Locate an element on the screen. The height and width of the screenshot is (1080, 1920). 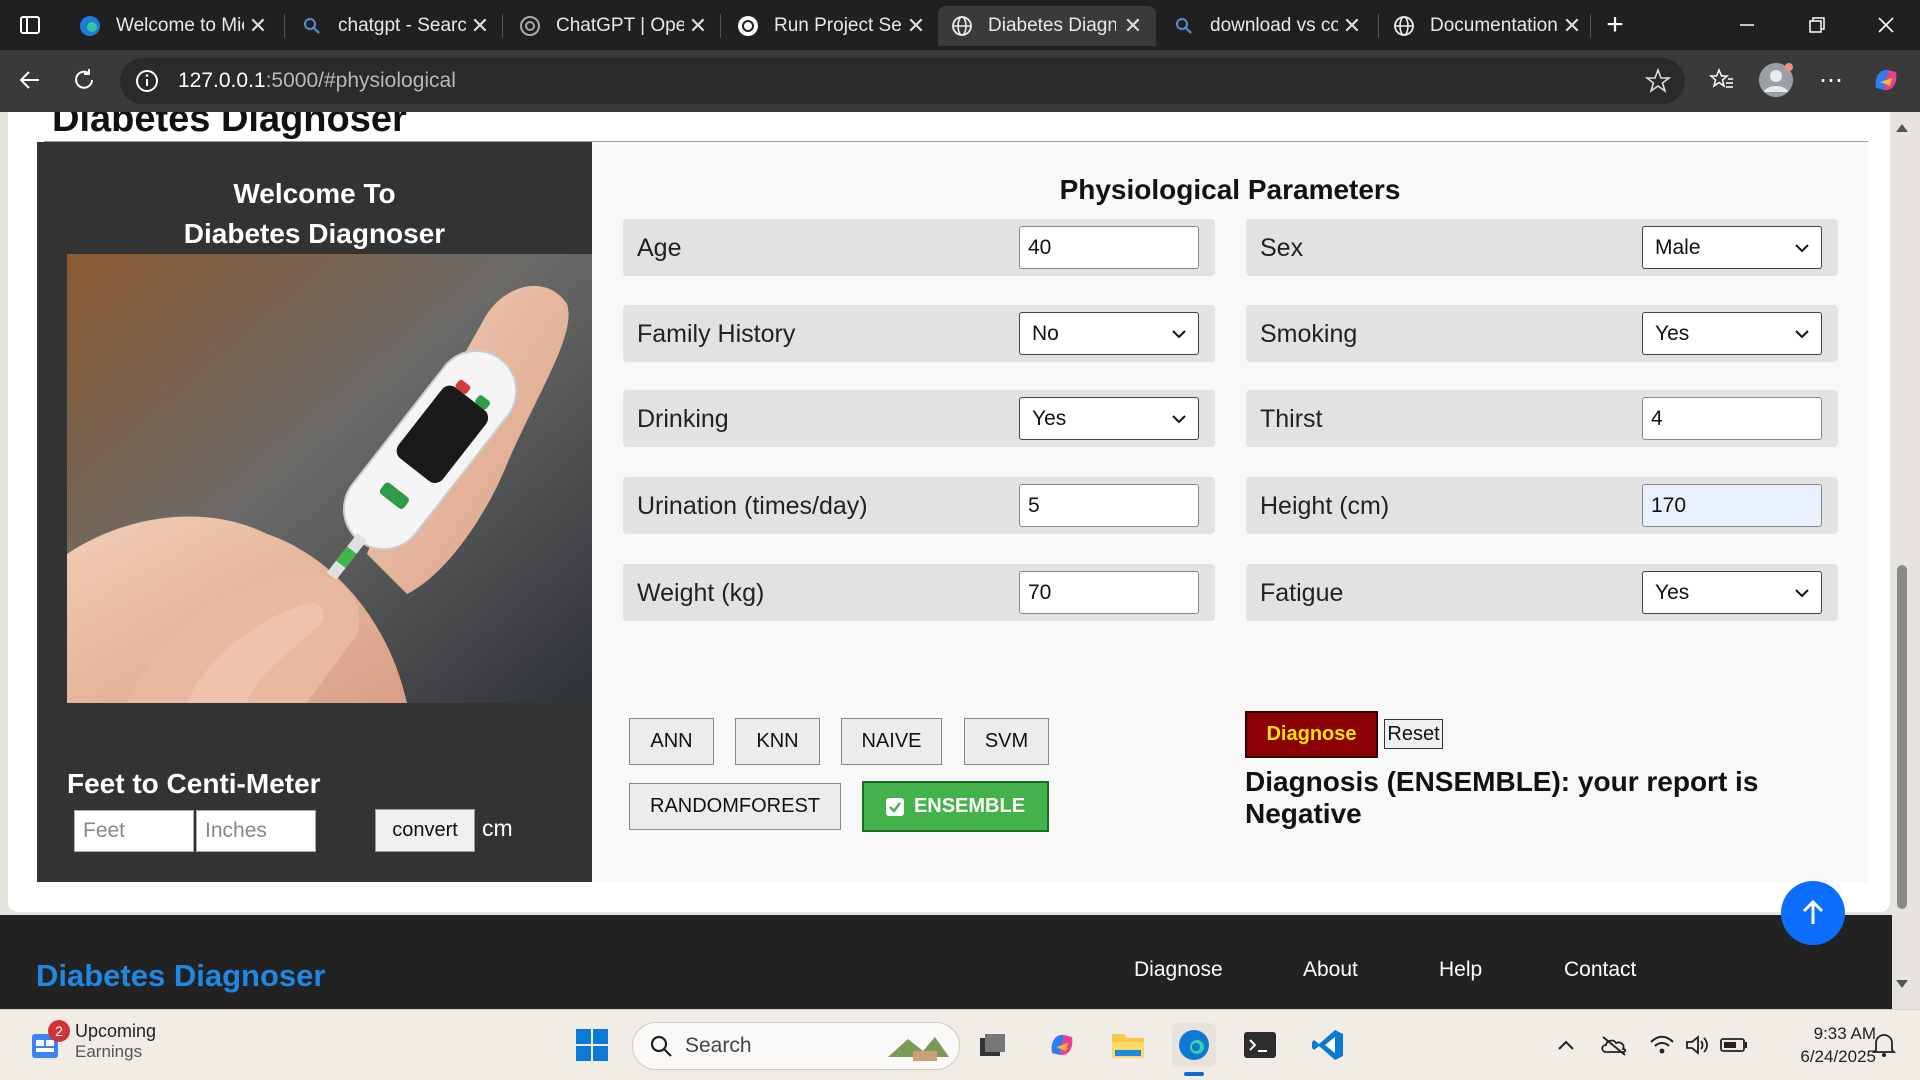
tab-chatgpt-search: chatgpt - Search ✕ is located at coordinates (395, 26).